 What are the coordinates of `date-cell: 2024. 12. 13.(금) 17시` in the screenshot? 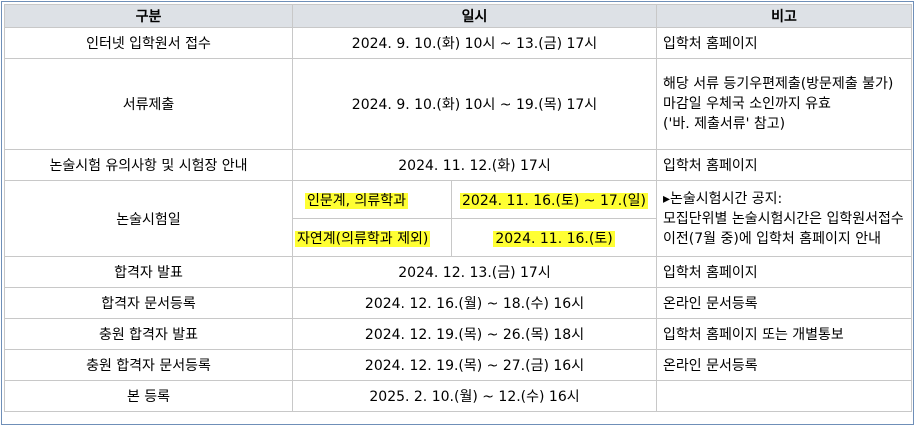 It's located at (474, 272).